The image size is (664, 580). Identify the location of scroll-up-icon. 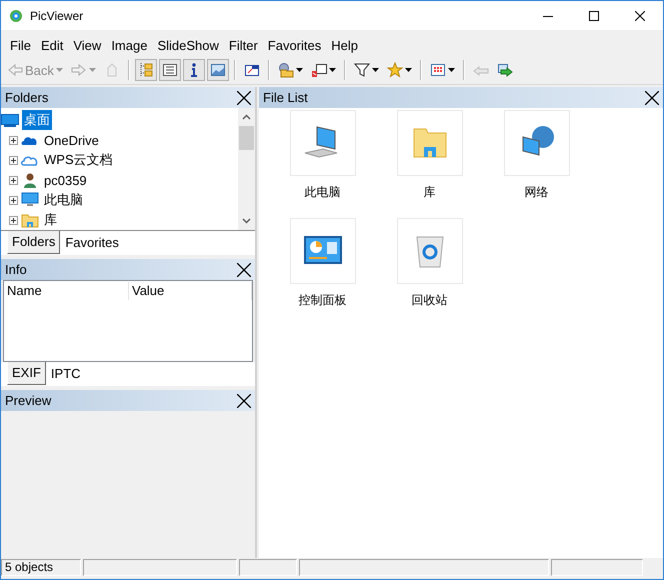
(246, 117).